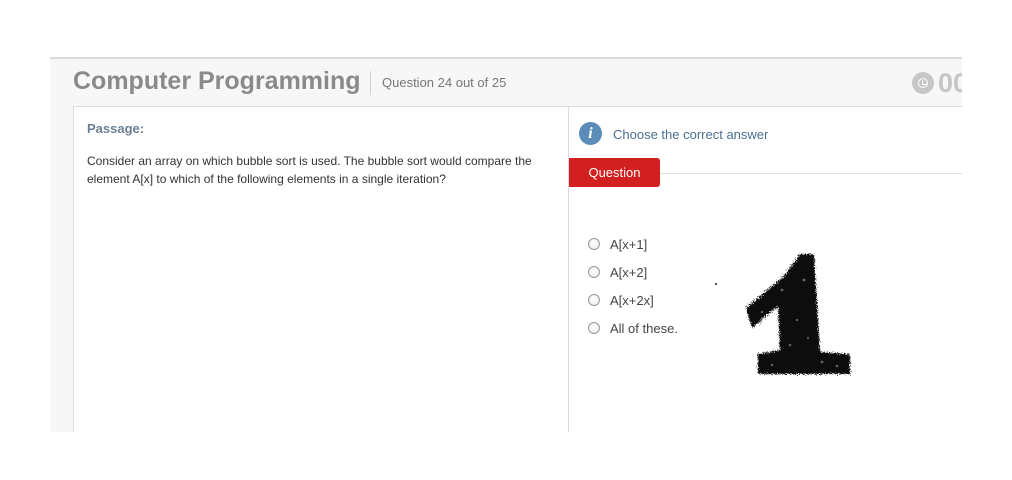 The image size is (1012, 480). I want to click on clock-icon, so click(923, 83).